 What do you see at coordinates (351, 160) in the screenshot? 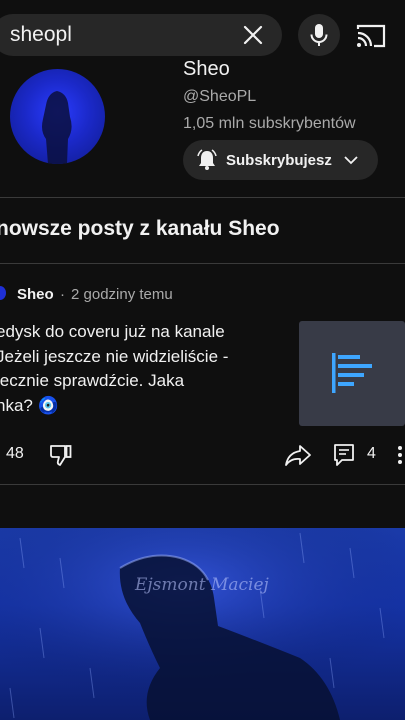
I see `chevron-down-icon` at bounding box center [351, 160].